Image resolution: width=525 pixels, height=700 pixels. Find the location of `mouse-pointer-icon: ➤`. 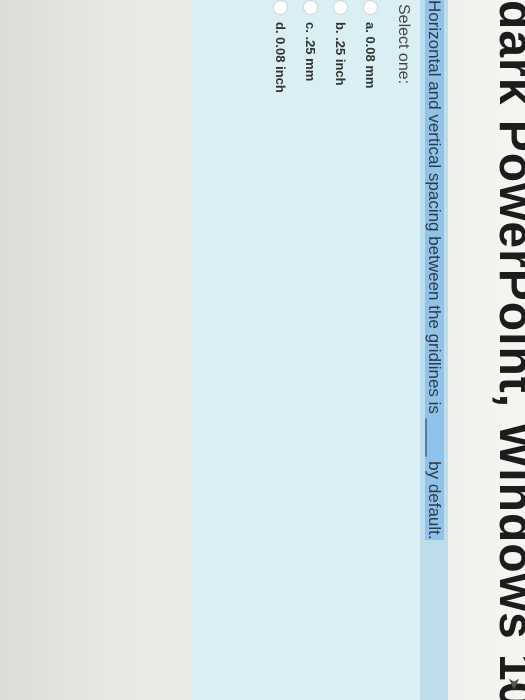

mouse-pointer-icon: ➤ is located at coordinates (514, 684).